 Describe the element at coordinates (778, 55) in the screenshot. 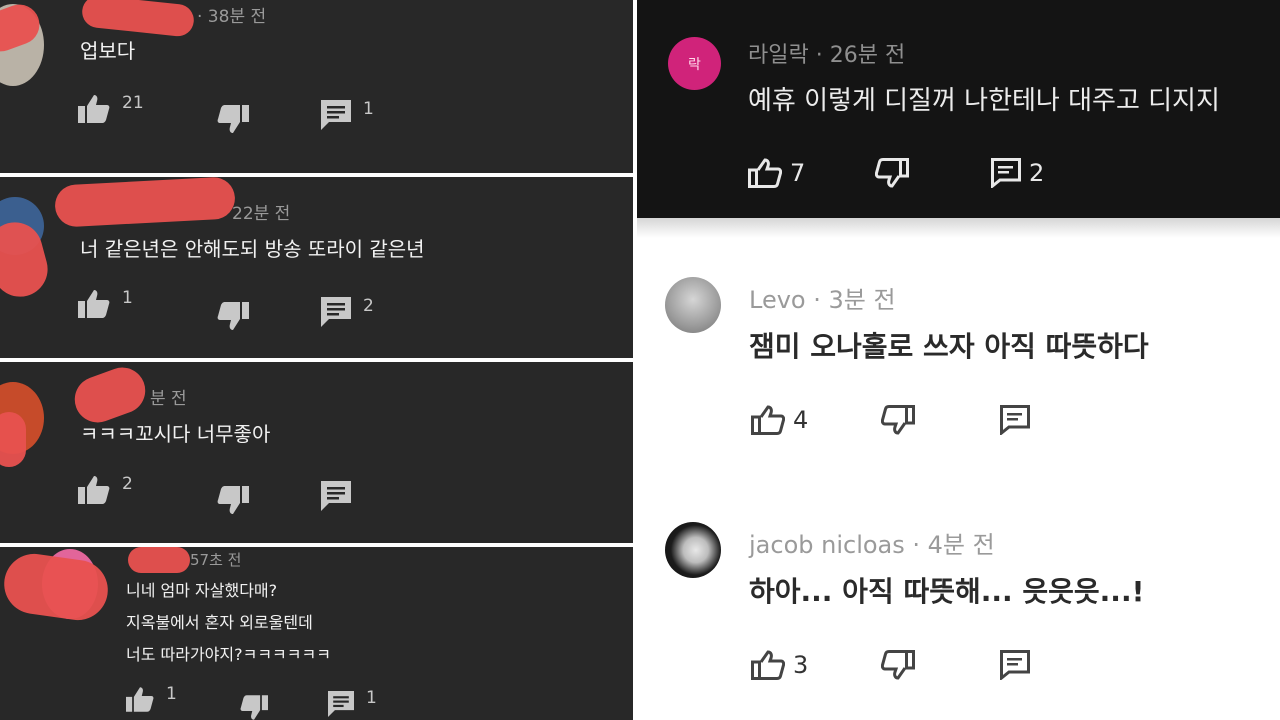

I see `comment-author: 라일락` at that location.